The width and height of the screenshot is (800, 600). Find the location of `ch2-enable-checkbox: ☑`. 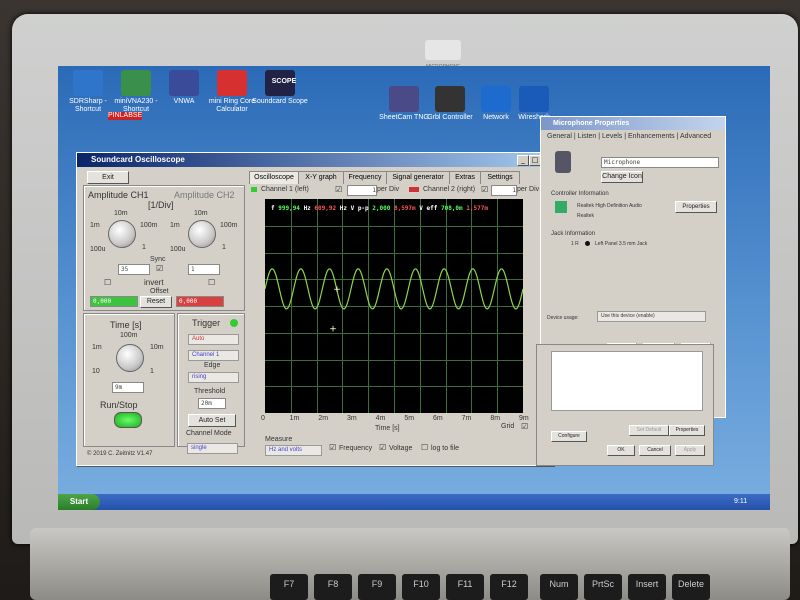

ch2-enable-checkbox: ☑ is located at coordinates (484, 189).